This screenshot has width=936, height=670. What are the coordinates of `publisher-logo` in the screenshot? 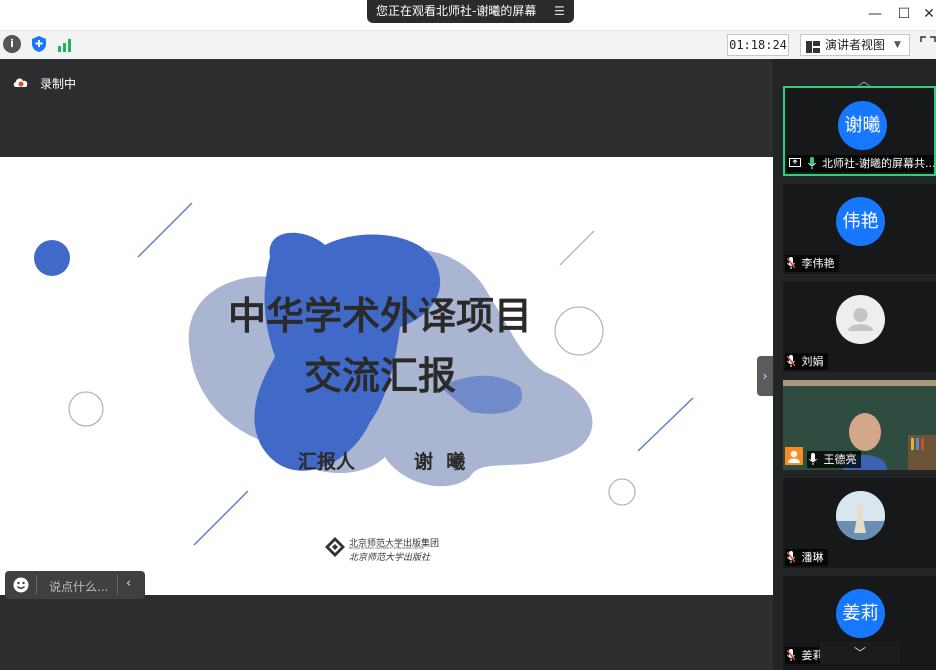 It's located at (335, 547).